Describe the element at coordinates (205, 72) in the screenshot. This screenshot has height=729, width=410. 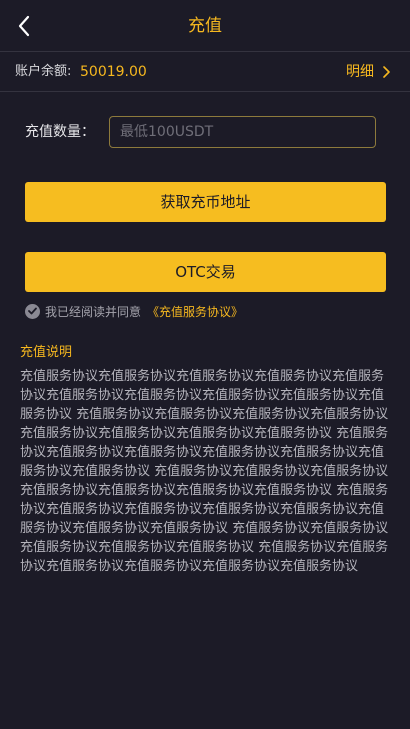
I see `balance-row: 账户余额: 50019.00 明细` at that location.